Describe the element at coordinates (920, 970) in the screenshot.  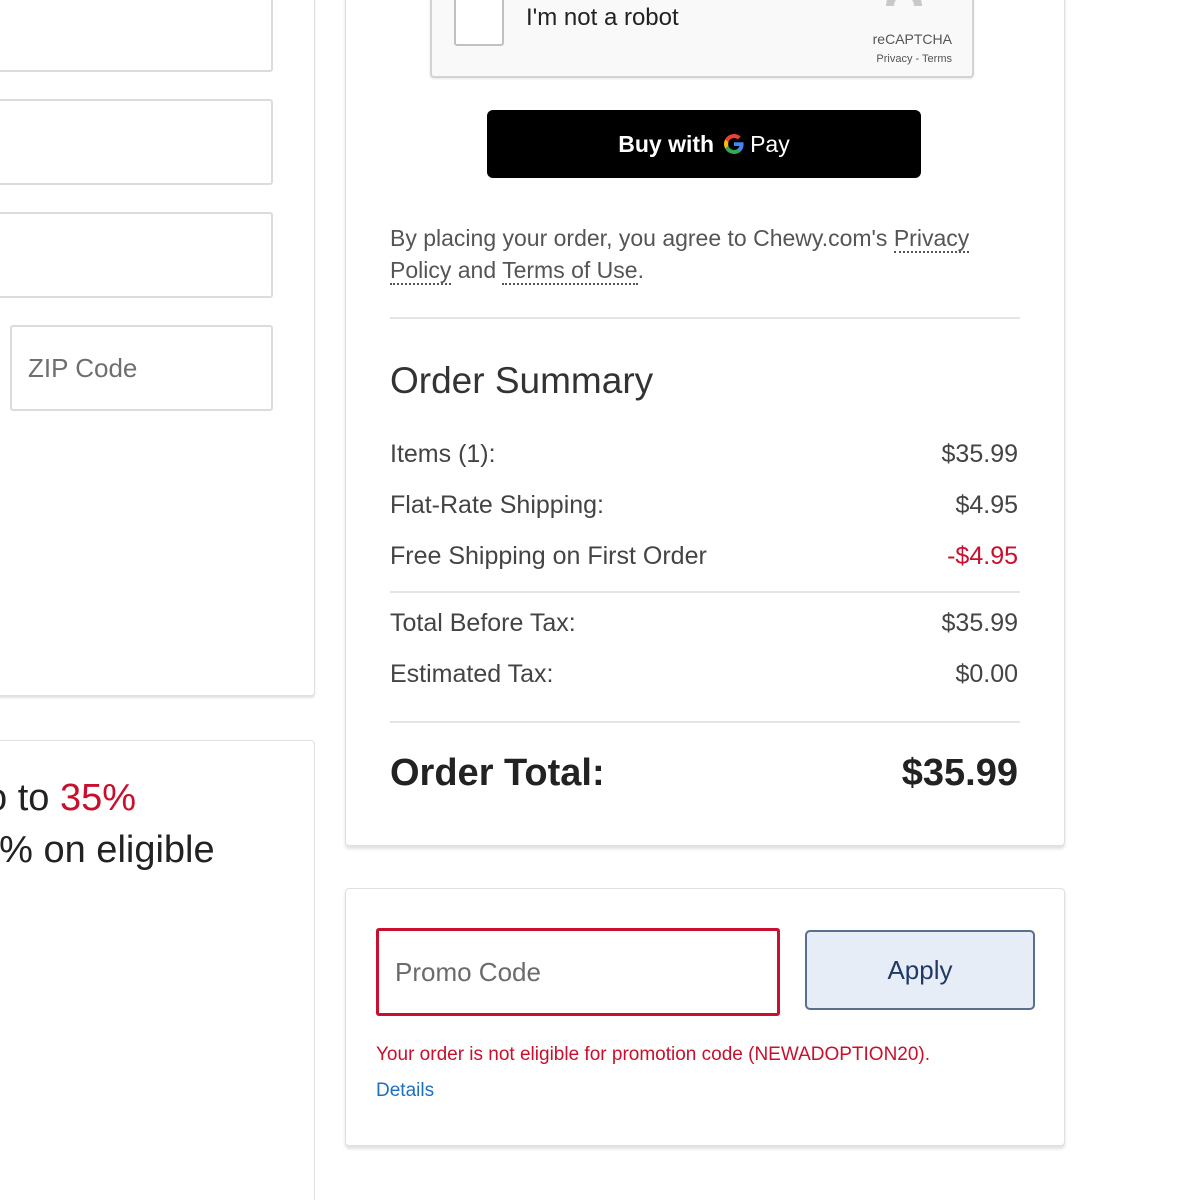
I see `apply-promo-button: Apply` at that location.